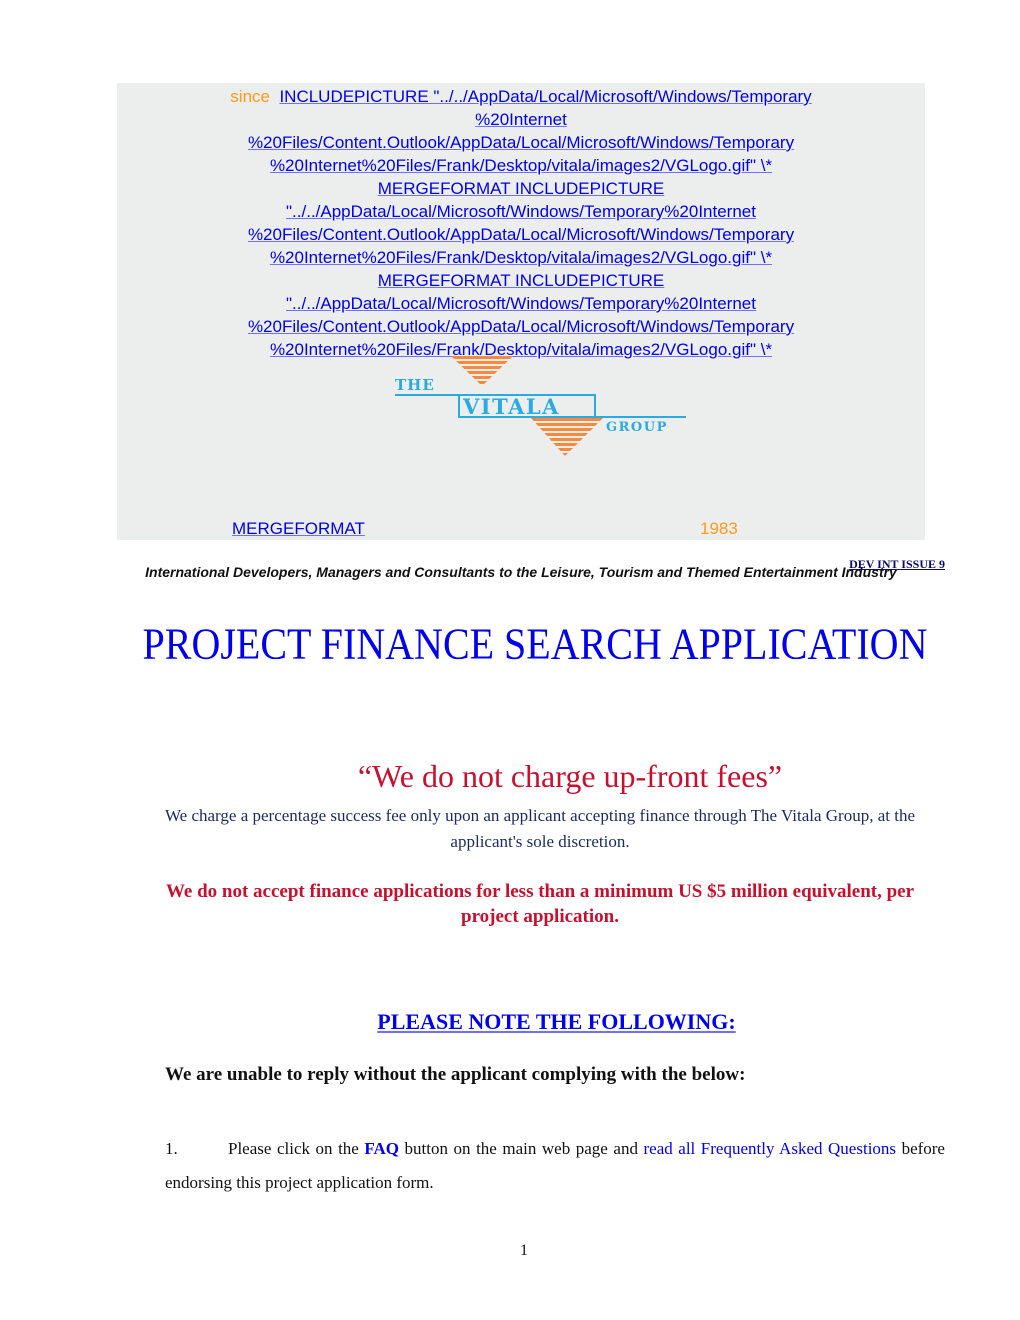 Image resolution: width=1020 pixels, height=1320 pixels. What do you see at coordinates (171, 1148) in the screenshot?
I see `list-item-number: 1.` at bounding box center [171, 1148].